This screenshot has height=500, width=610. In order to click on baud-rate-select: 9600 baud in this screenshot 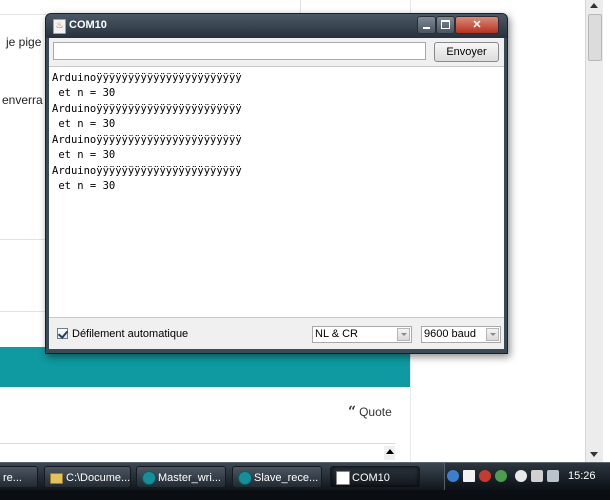, I will do `click(461, 334)`.